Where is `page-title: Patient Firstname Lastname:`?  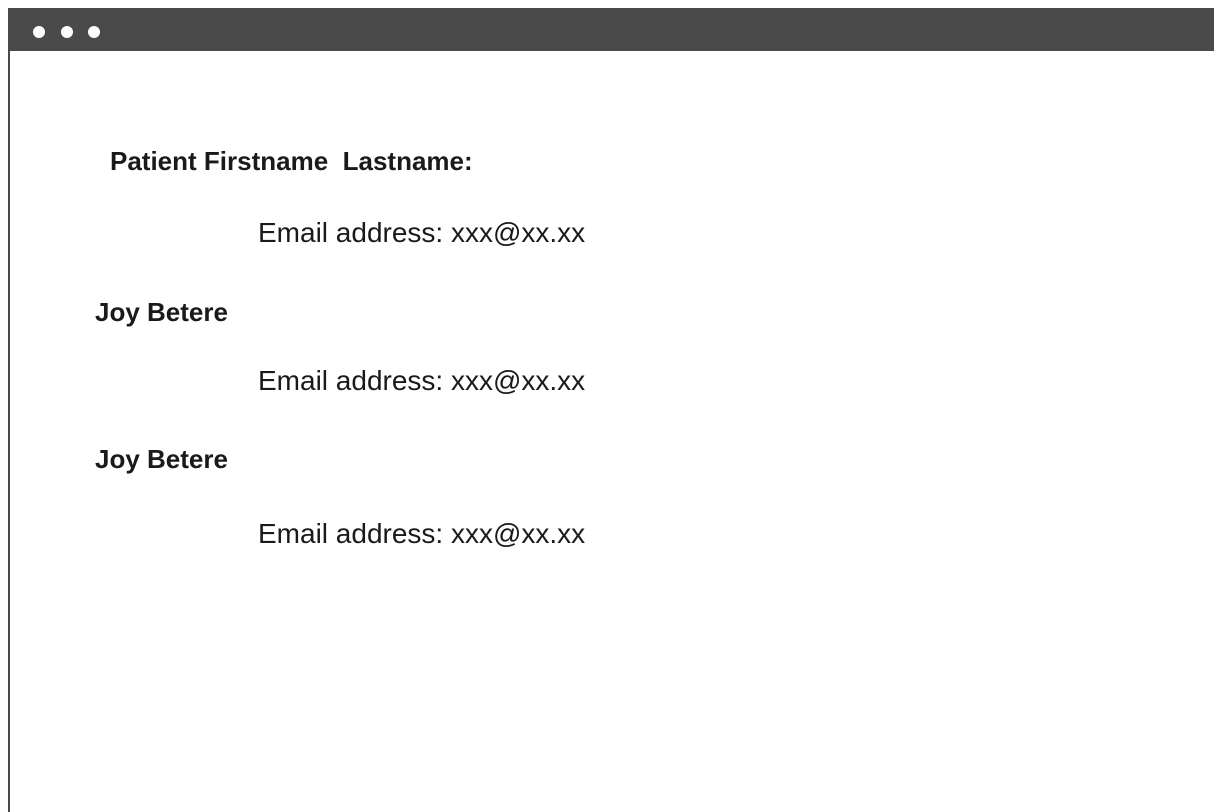
page-title: Patient Firstname Lastname: is located at coordinates (291, 161).